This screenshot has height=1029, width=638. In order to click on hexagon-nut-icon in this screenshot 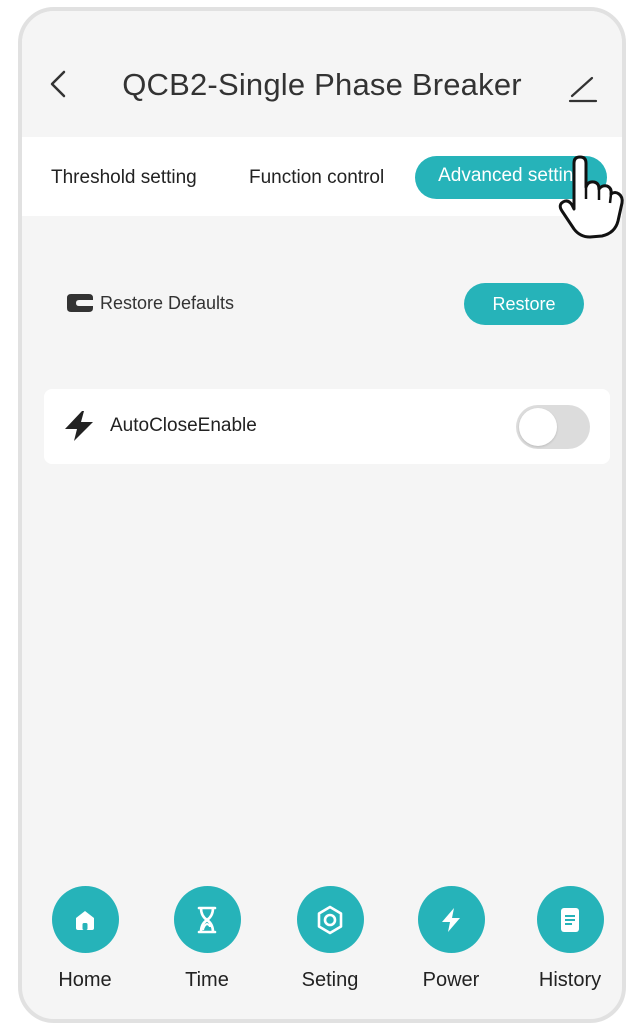, I will do `click(330, 919)`.